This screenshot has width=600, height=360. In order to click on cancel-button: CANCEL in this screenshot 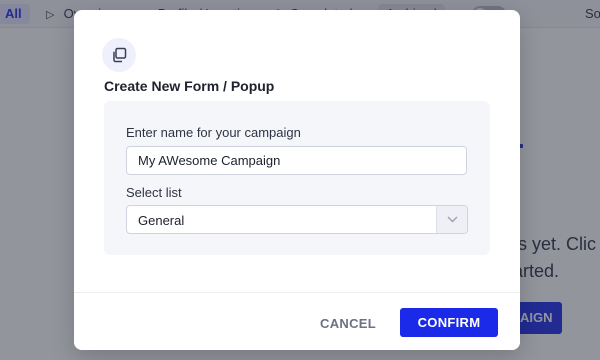, I will do `click(348, 323)`.